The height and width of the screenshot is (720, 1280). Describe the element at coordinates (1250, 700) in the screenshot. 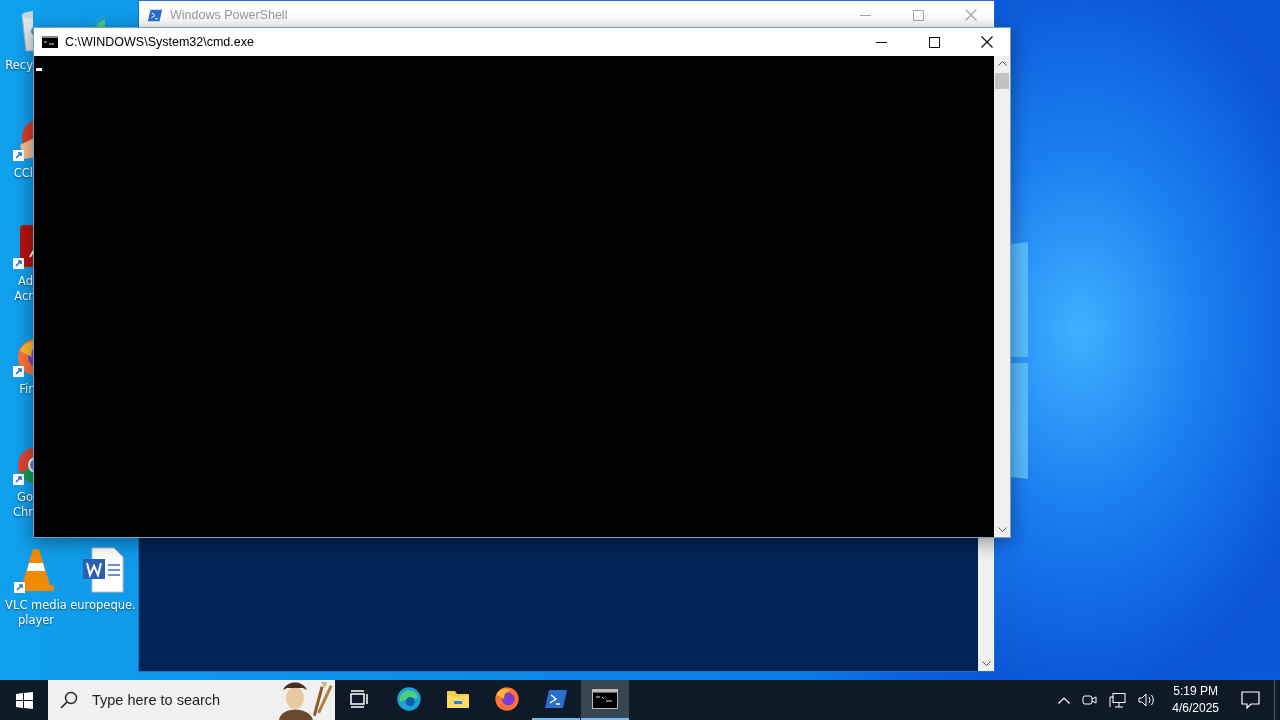

I see `notification-icon` at that location.